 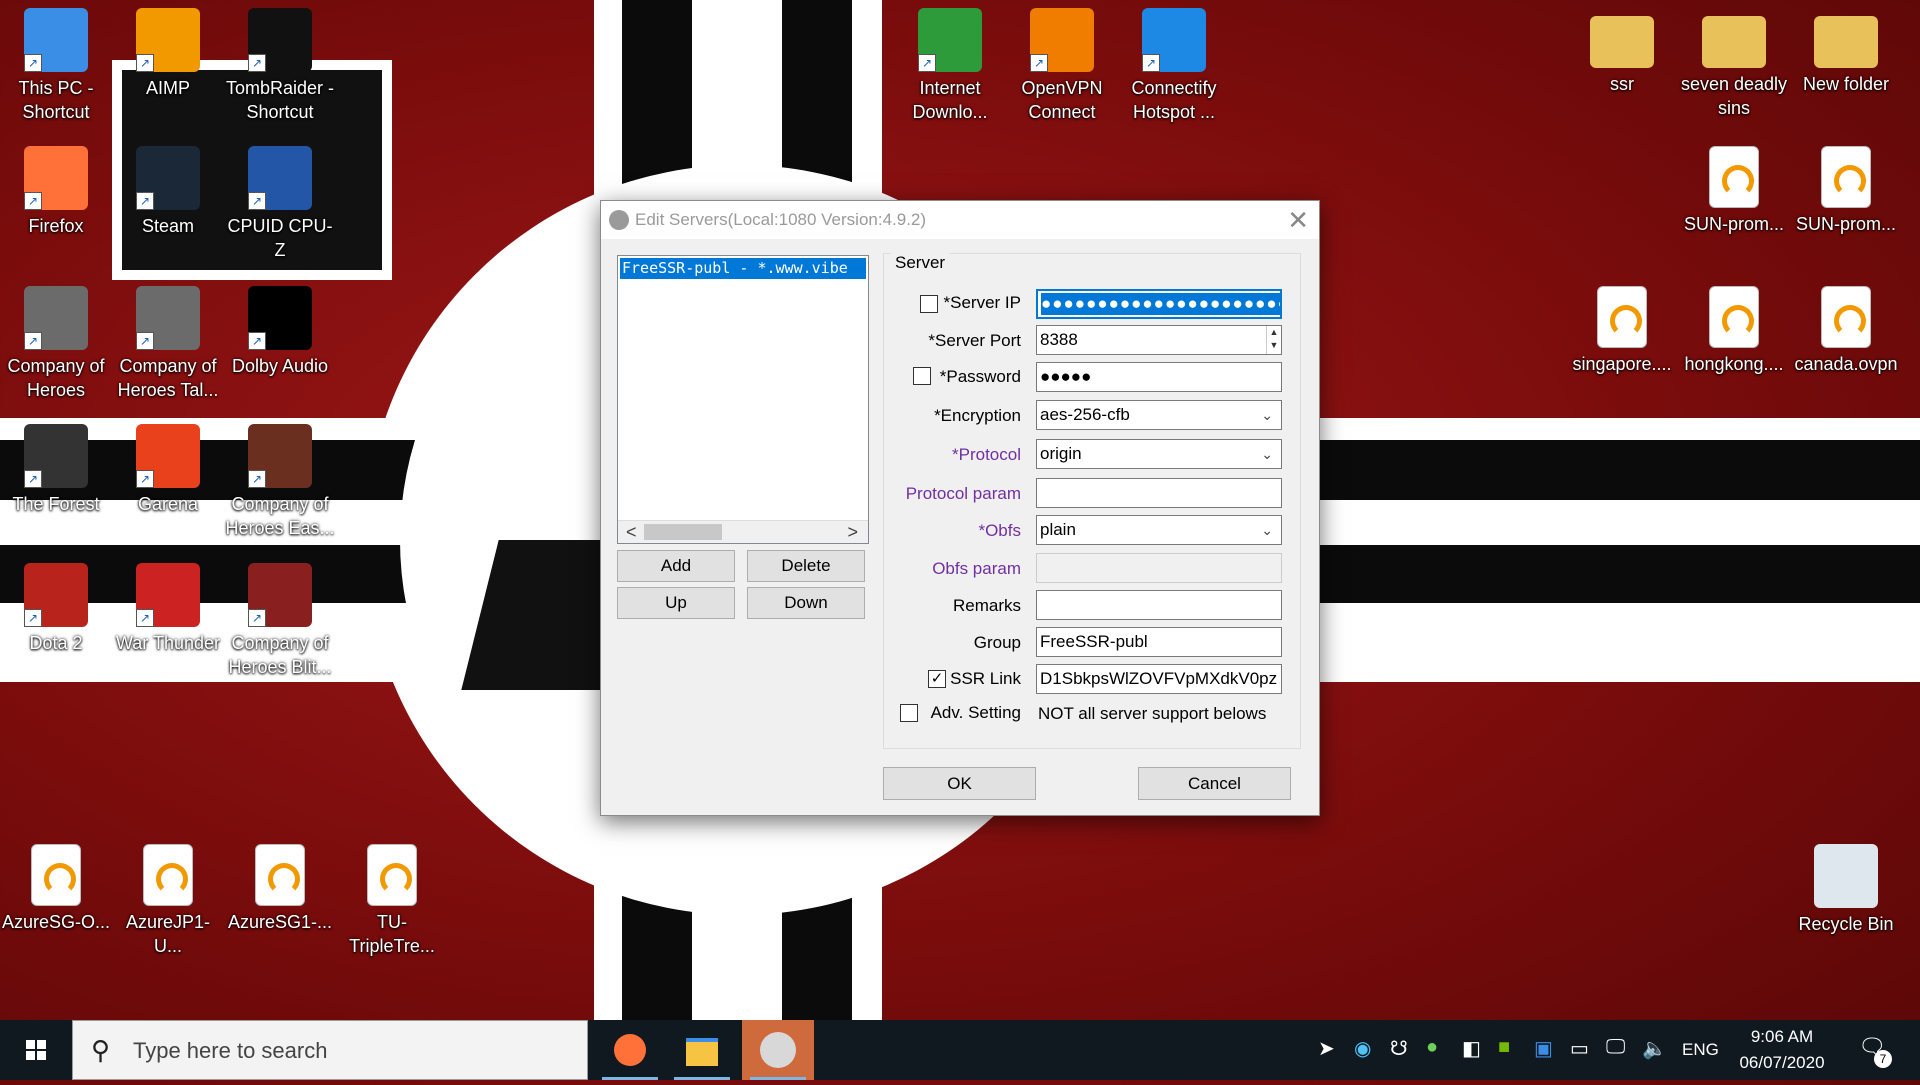 What do you see at coordinates (920, 263) in the screenshot?
I see `server-group-title: Server` at bounding box center [920, 263].